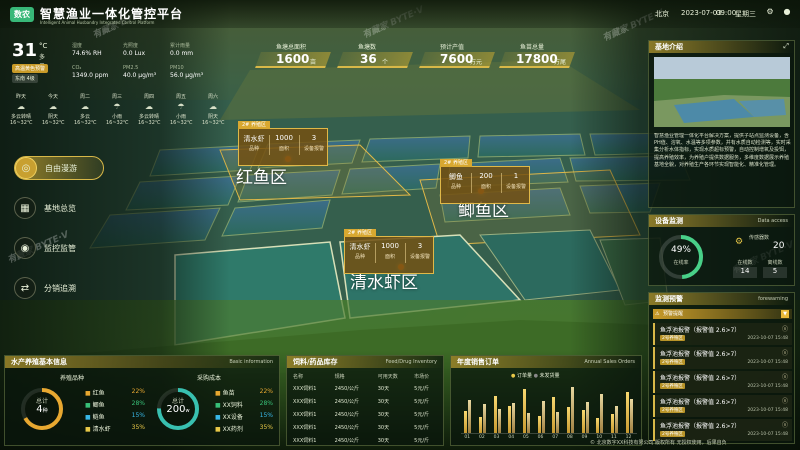 This screenshot has width=800, height=450. Describe the element at coordinates (142, 362) in the screenshot. I see `panel-title: 水产养殖基本信息 Basic information` at that location.